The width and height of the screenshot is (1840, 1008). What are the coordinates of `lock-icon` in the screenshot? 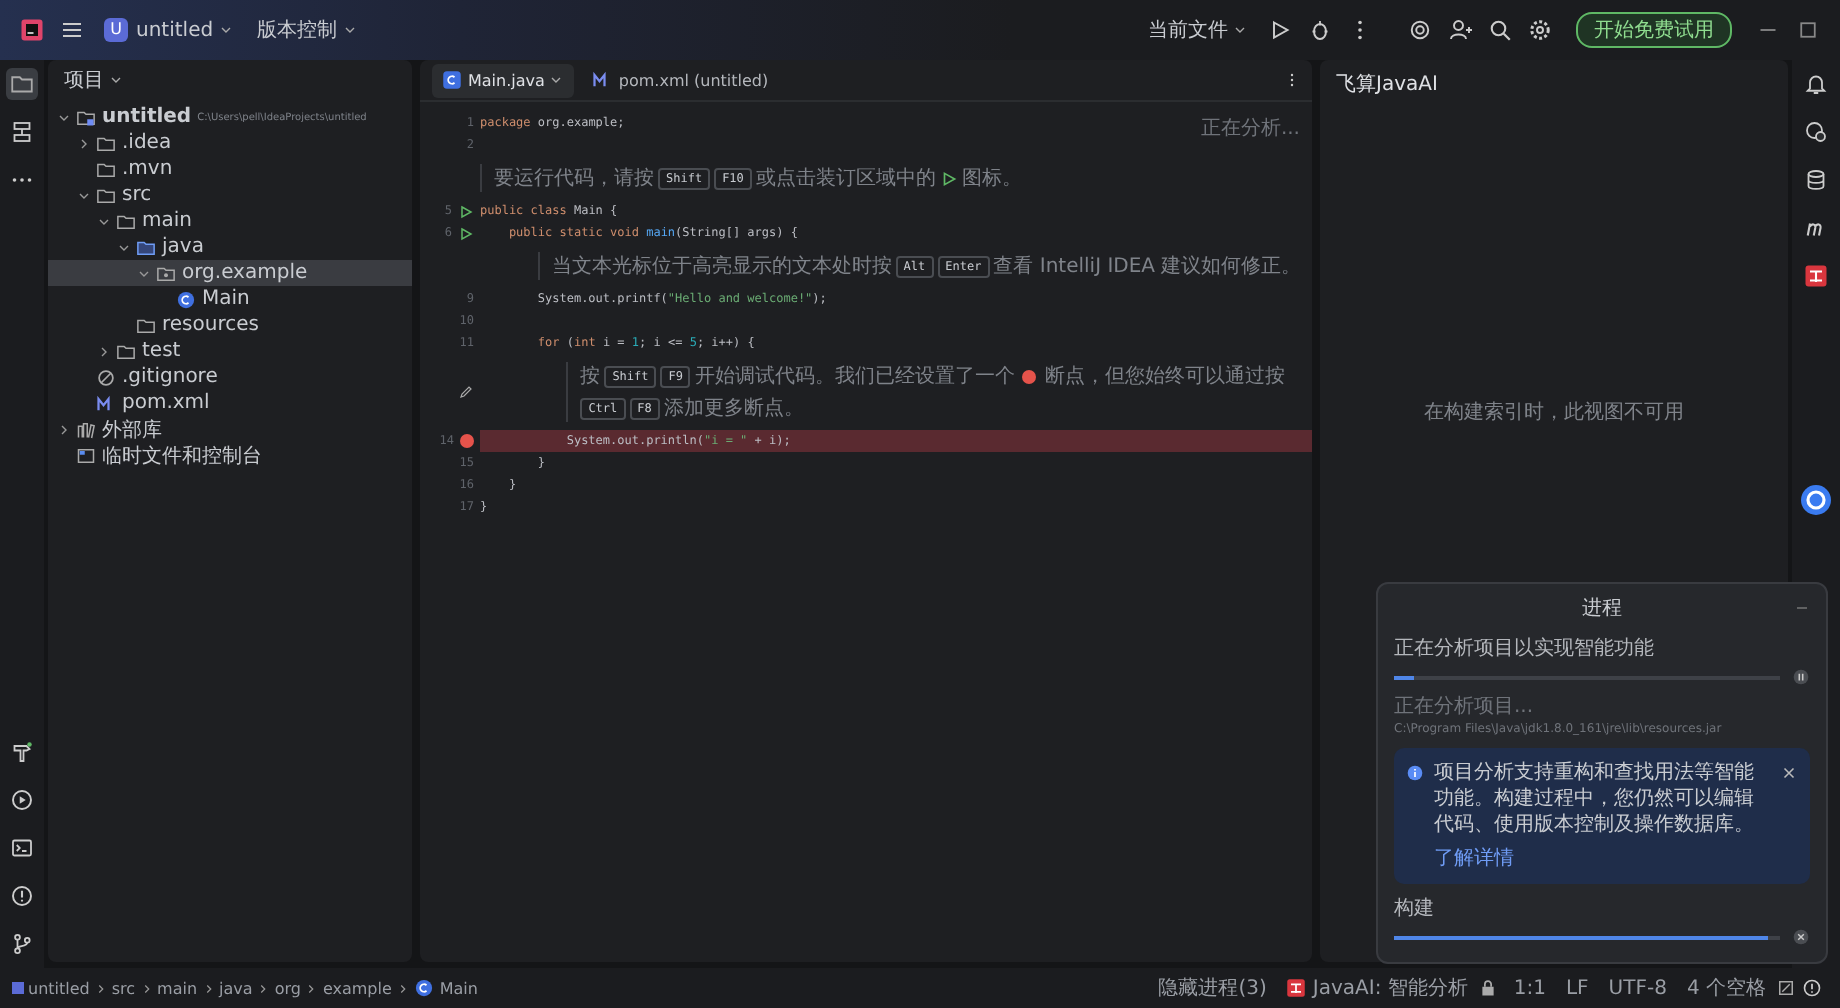 It's located at (1487, 988).